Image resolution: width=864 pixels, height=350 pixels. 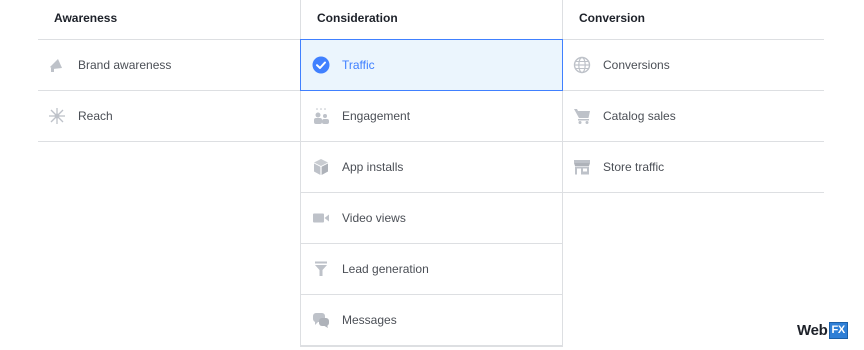 What do you see at coordinates (693, 65) in the screenshot?
I see `objective-conversions: Conversions` at bounding box center [693, 65].